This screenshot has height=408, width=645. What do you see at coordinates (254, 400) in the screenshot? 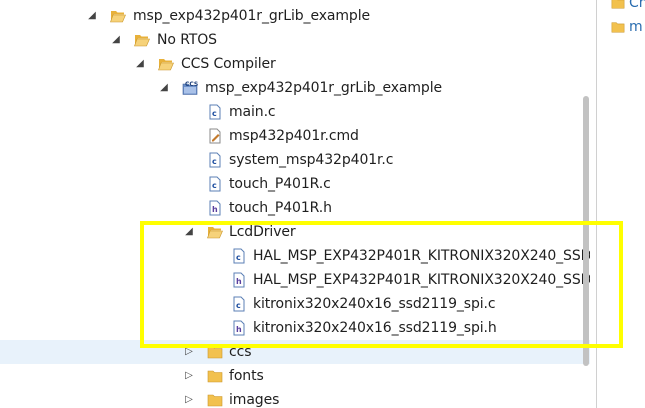
I see `tree-item-label: images` at bounding box center [254, 400].